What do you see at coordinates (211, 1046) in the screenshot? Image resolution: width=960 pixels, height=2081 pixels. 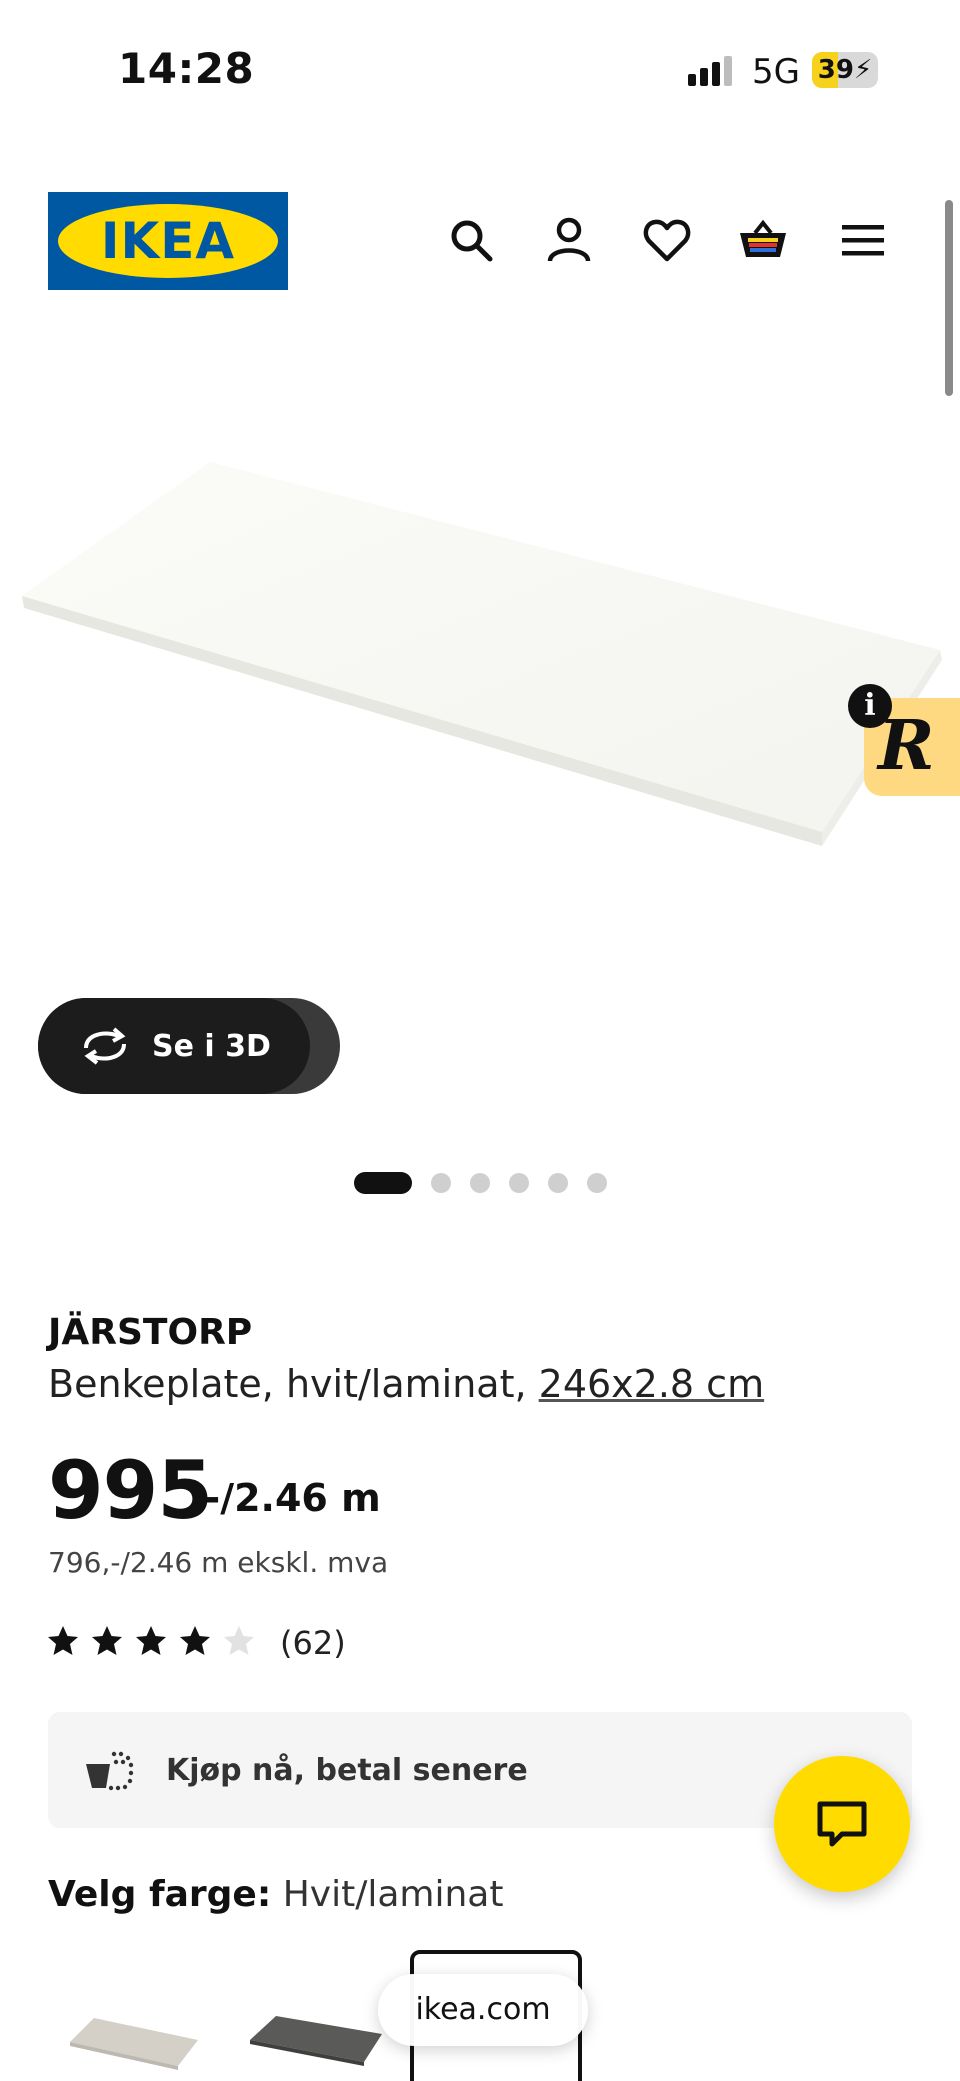 I see `view-3d-label: Se i 3D` at bounding box center [211, 1046].